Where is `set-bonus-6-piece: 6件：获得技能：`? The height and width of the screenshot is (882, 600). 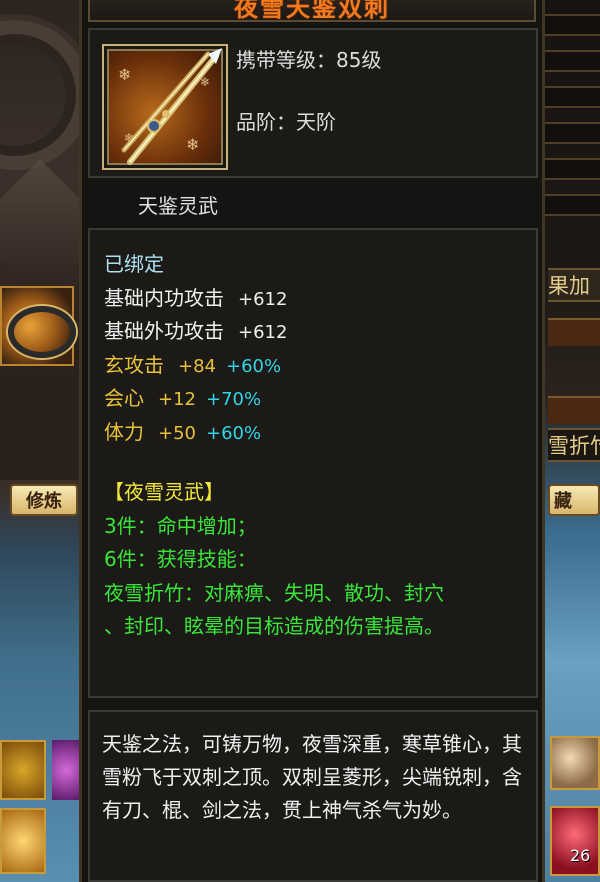 set-bonus-6-piece: 6件：获得技能： is located at coordinates (180, 559).